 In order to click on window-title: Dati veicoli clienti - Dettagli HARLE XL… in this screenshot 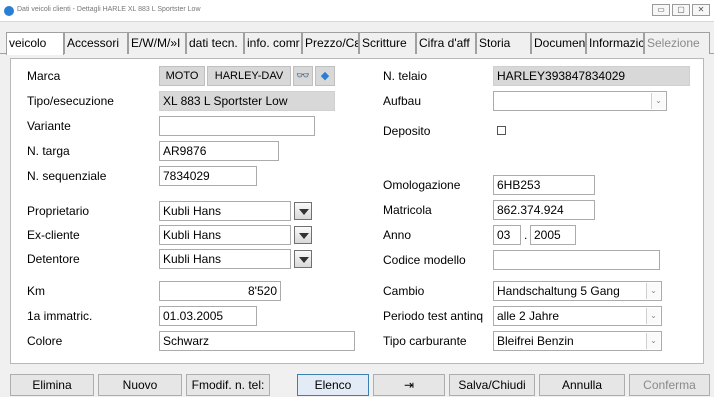, I will do `click(109, 9)`.